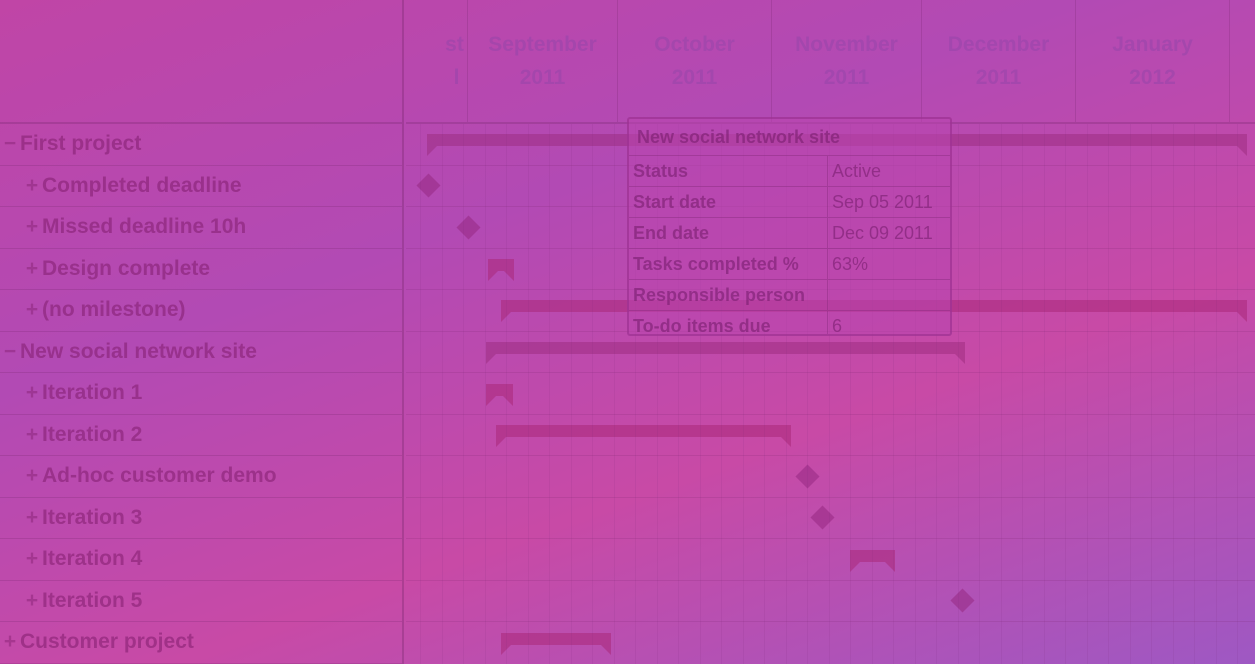 This screenshot has height=664, width=1255. What do you see at coordinates (468, 227) in the screenshot?
I see `milestone-missed-deadline` at bounding box center [468, 227].